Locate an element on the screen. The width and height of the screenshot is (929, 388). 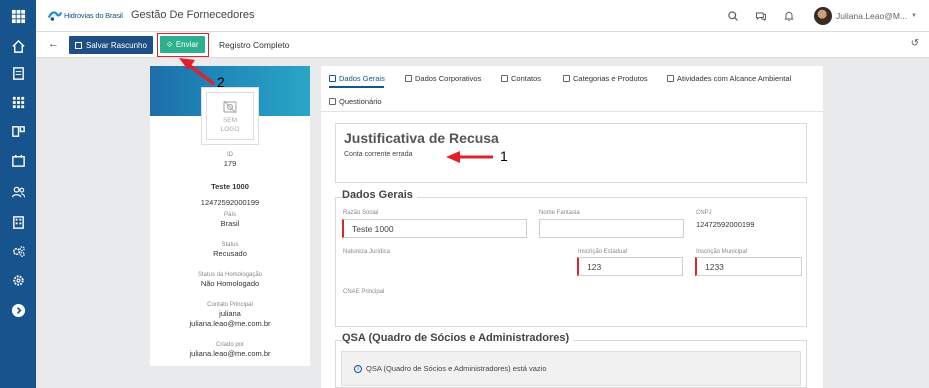
cnpj-value: 12472592000199 is located at coordinates (725, 224).